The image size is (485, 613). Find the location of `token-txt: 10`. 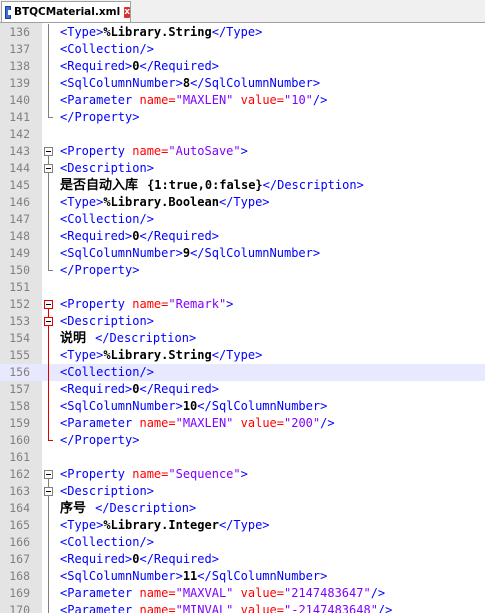

token-txt: 10 is located at coordinates (190, 406).